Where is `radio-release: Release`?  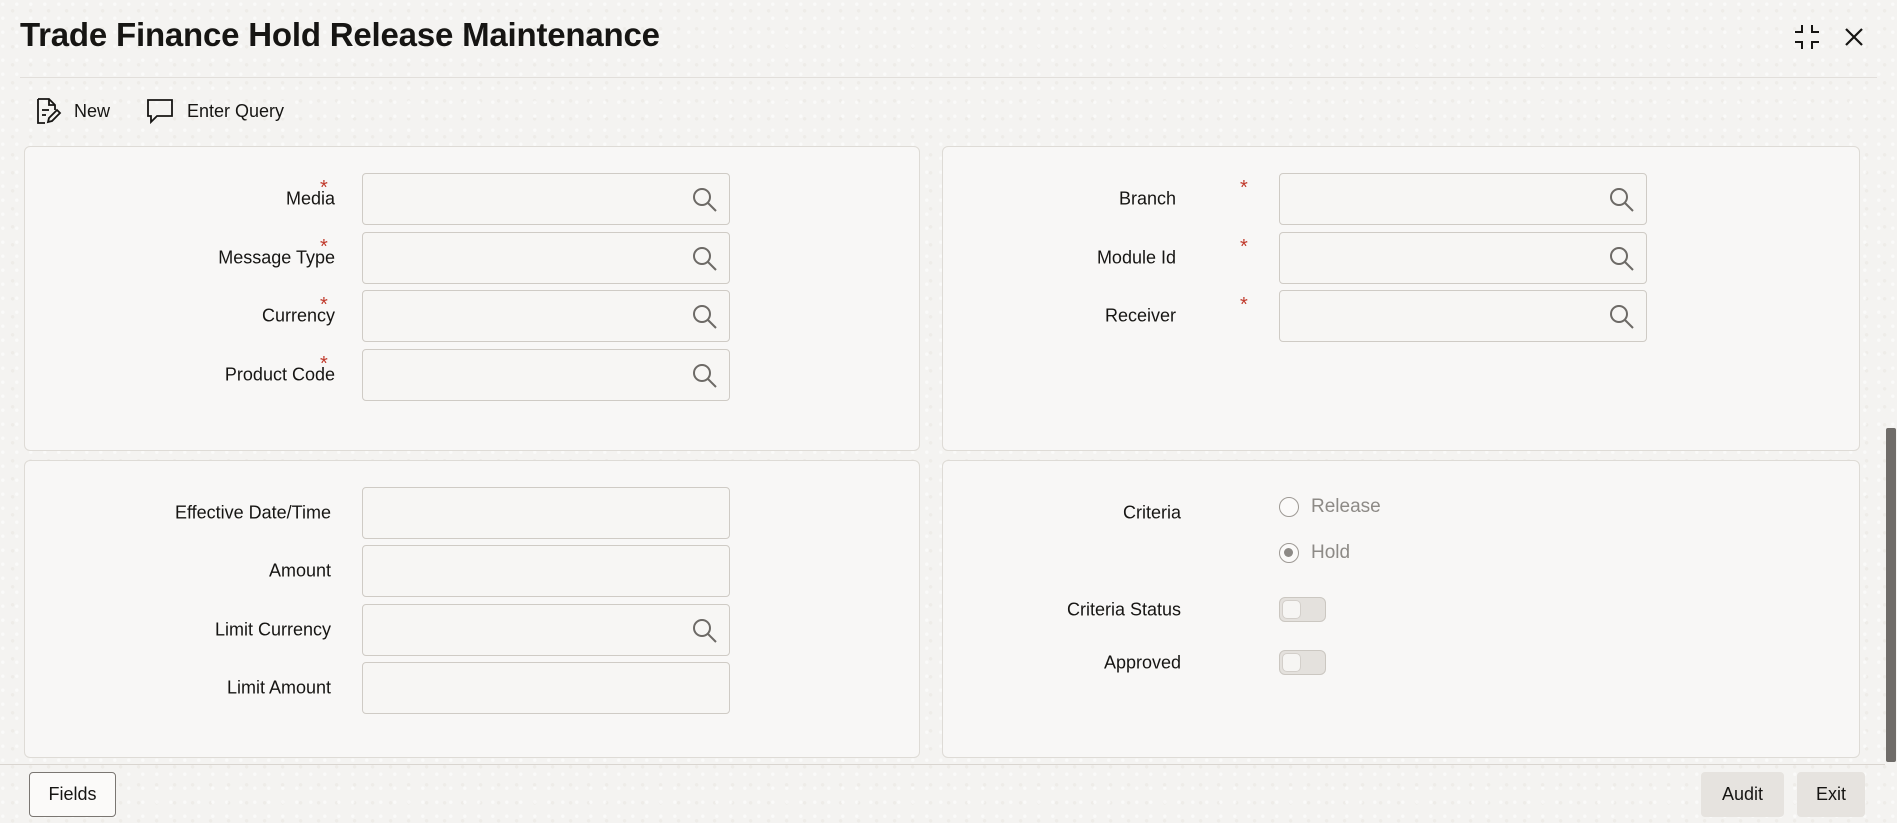 radio-release: Release is located at coordinates (1330, 507).